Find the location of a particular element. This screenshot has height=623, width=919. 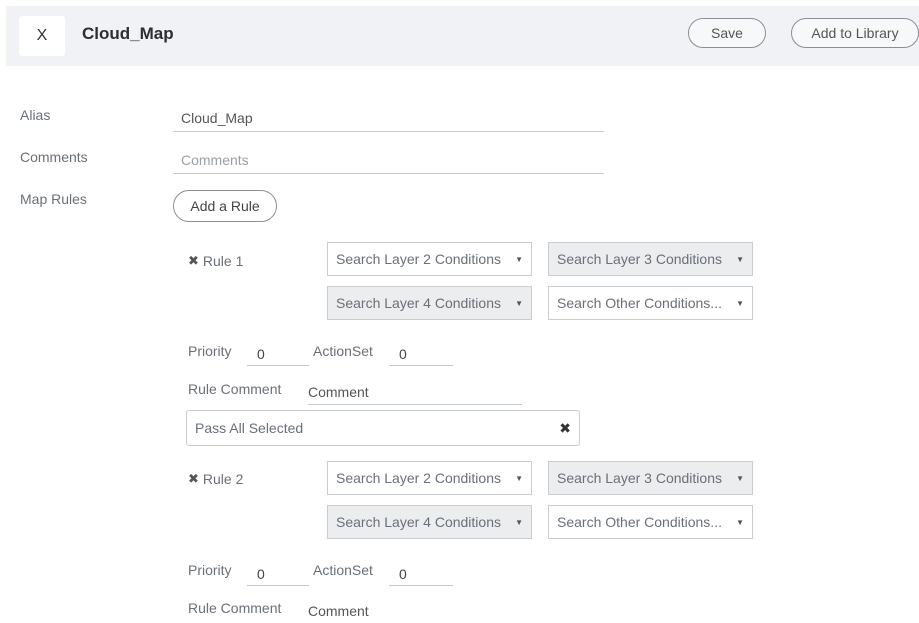

save-button: Save is located at coordinates (727, 33).